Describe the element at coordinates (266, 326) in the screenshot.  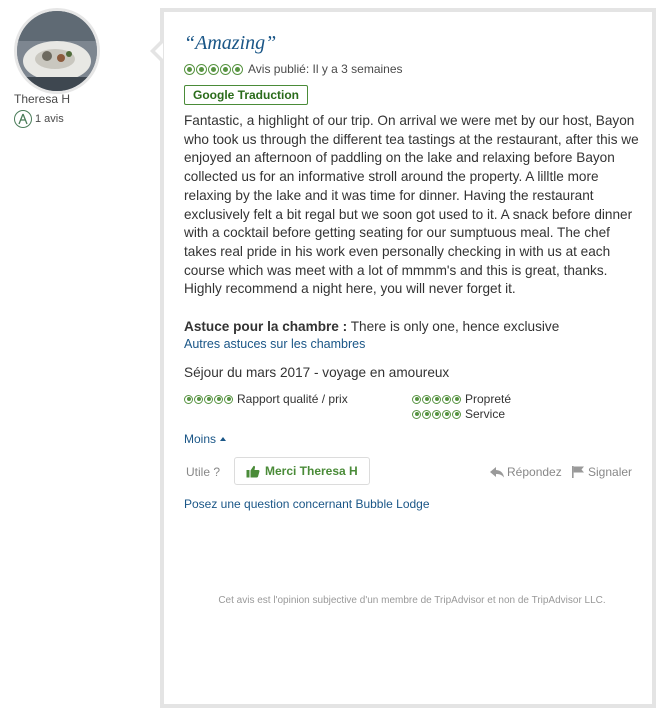
I see `room-tip-label: Astuce pour la chambre :` at that location.